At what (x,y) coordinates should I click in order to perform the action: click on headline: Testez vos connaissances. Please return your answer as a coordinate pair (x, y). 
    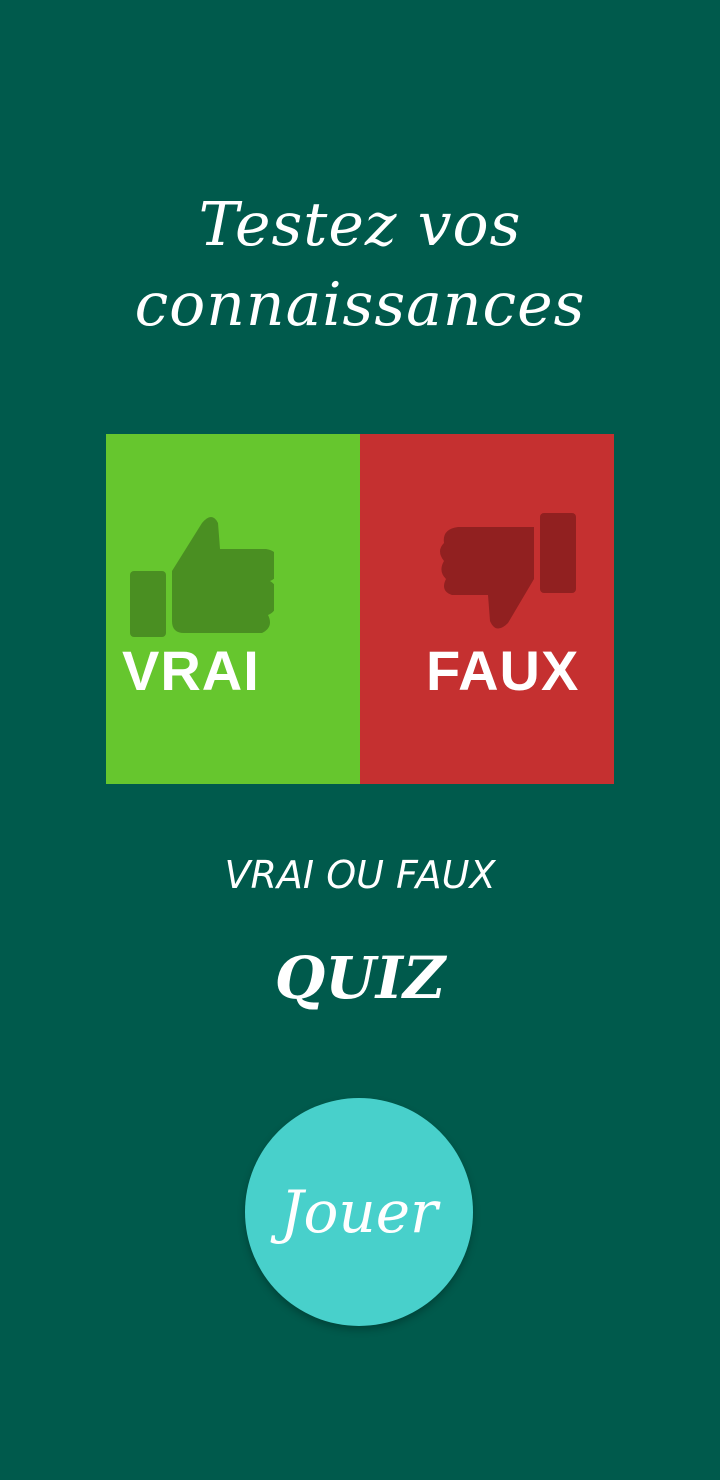
    Looking at the image, I should click on (360, 265).